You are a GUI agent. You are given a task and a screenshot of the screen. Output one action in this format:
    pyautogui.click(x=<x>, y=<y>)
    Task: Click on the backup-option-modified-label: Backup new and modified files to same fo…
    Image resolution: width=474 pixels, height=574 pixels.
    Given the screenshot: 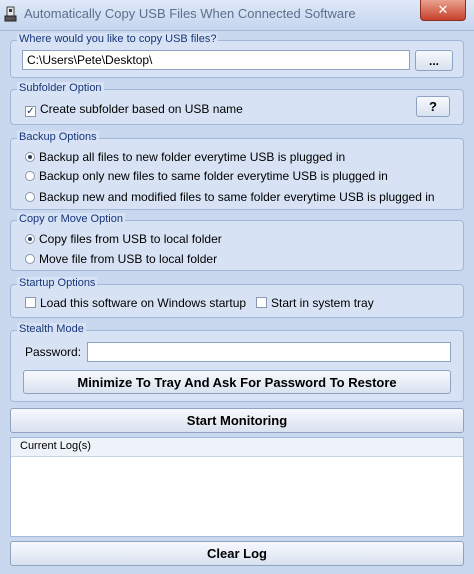 What is the action you would take?
    pyautogui.click(x=237, y=197)
    